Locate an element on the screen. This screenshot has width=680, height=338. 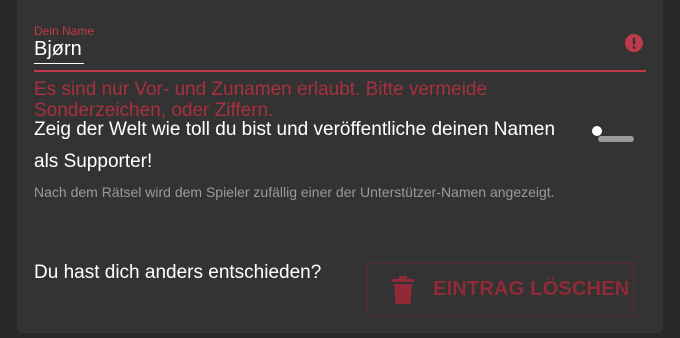
toggle-thumb is located at coordinates (597, 131).